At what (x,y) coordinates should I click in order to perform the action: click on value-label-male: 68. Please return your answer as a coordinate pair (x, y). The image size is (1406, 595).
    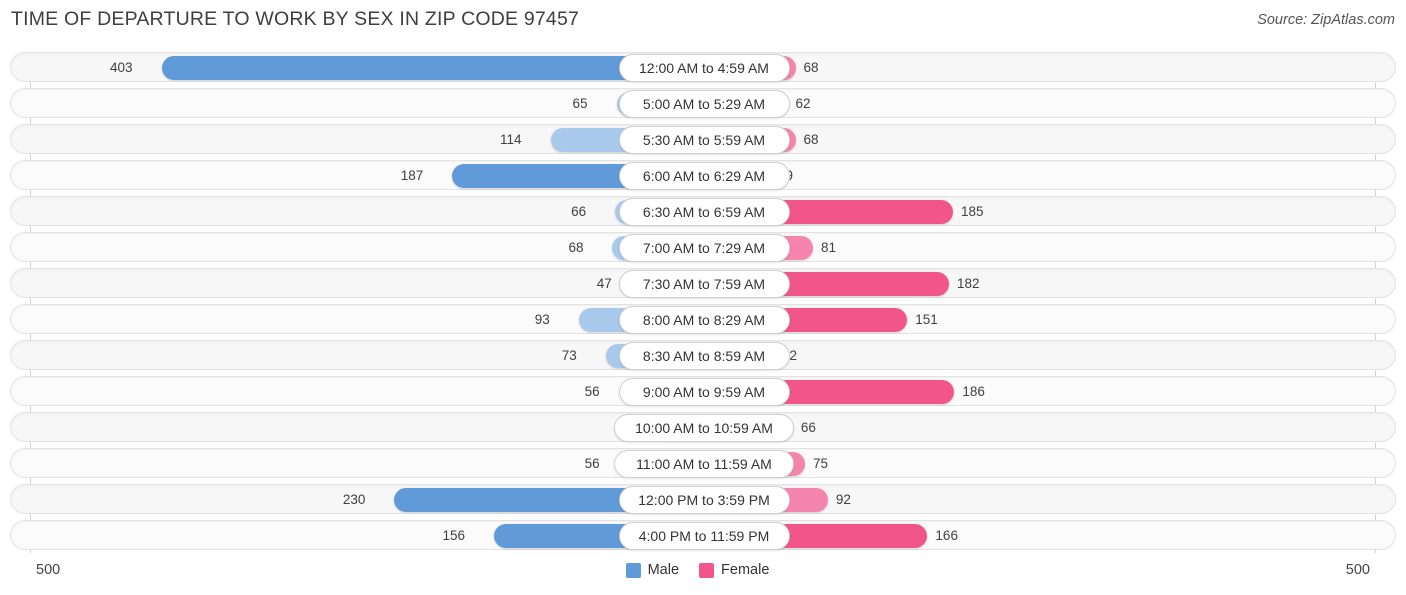
    Looking at the image, I should click on (576, 247).